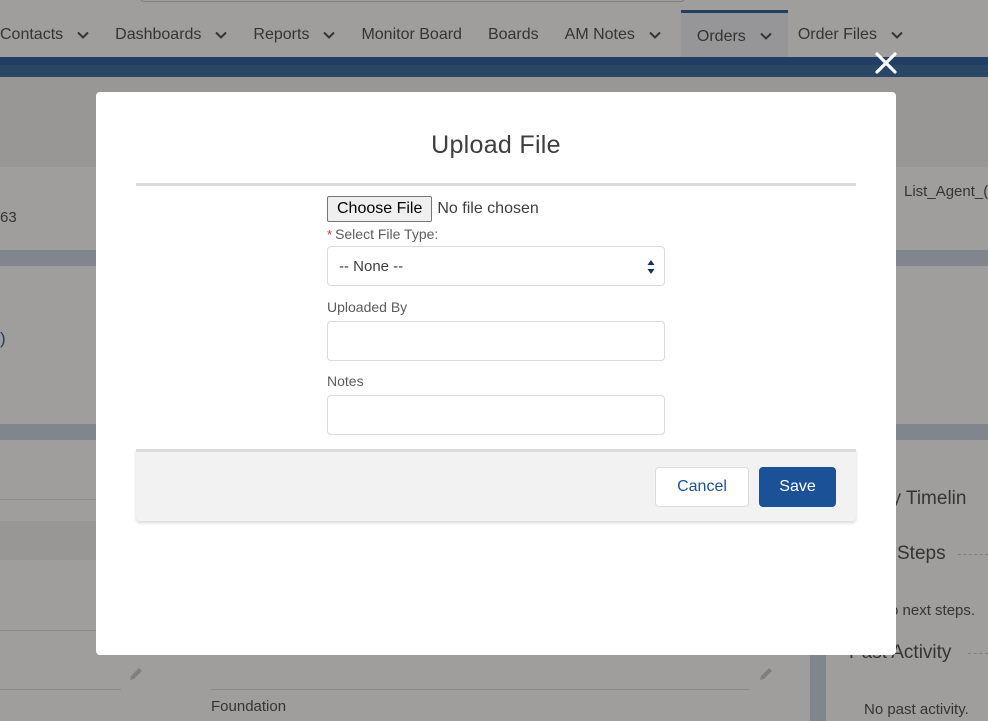 The image size is (988, 721). What do you see at coordinates (496, 266) in the screenshot?
I see `file-type-select: -- None --` at bounding box center [496, 266].